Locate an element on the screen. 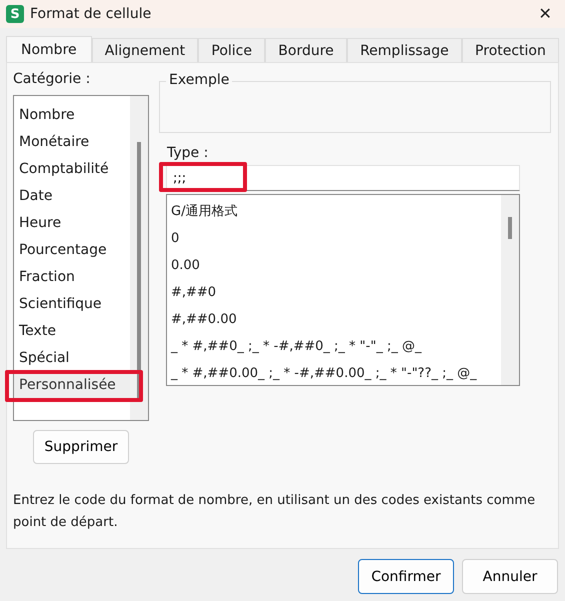 This screenshot has height=601, width=565. format-item: G/通用格式 is located at coordinates (334, 211).